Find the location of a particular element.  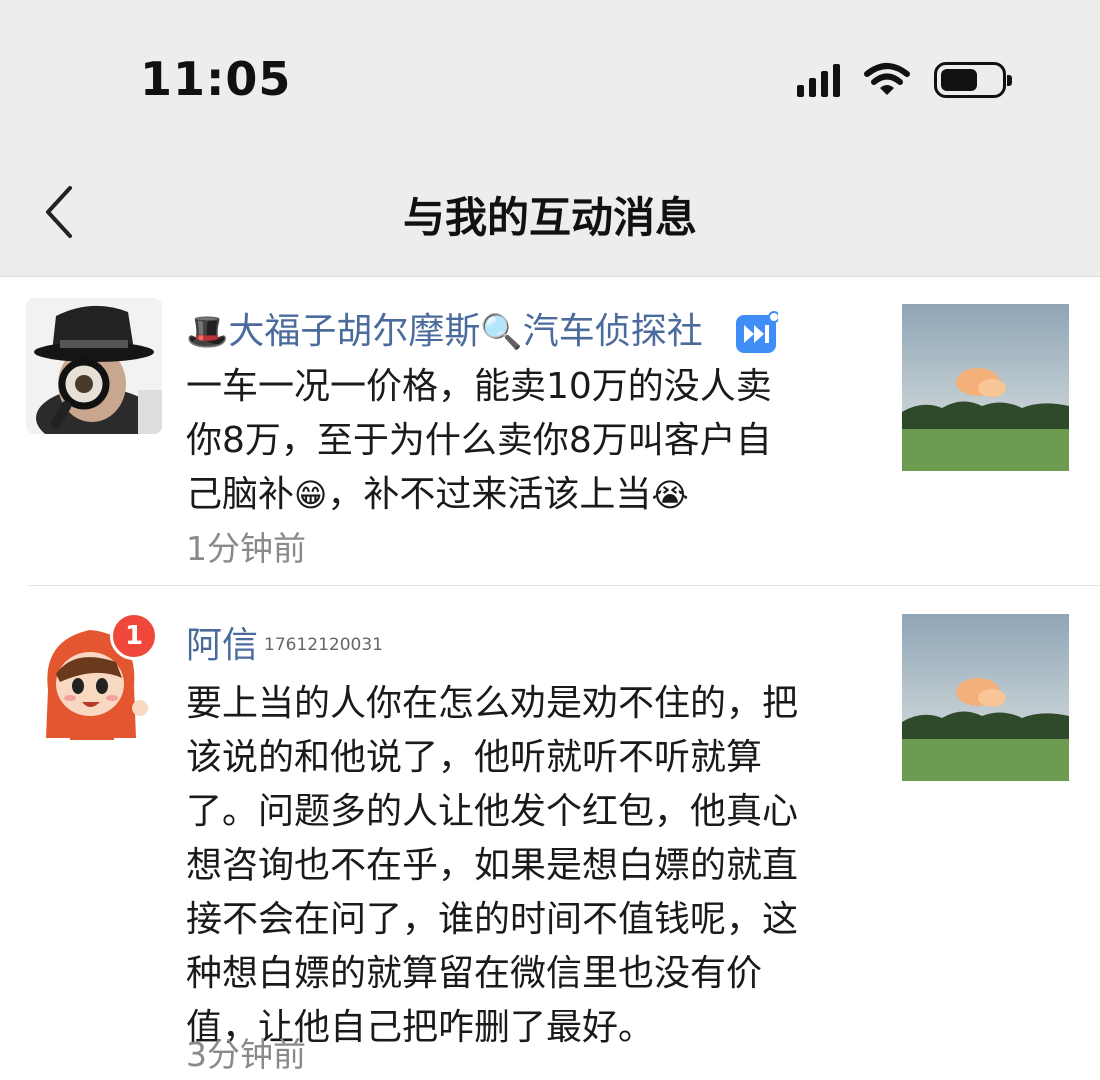

user-name: 阿信 17612120031 is located at coordinates (284, 642).